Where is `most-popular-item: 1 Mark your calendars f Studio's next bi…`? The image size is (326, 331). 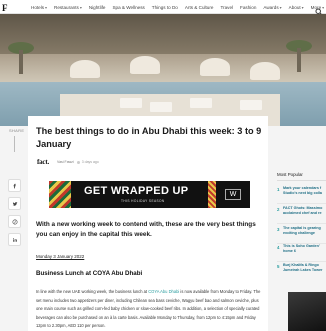
most-popular-item: 1 Mark your calendars f Studio's next bi… is located at coordinates (301, 195).